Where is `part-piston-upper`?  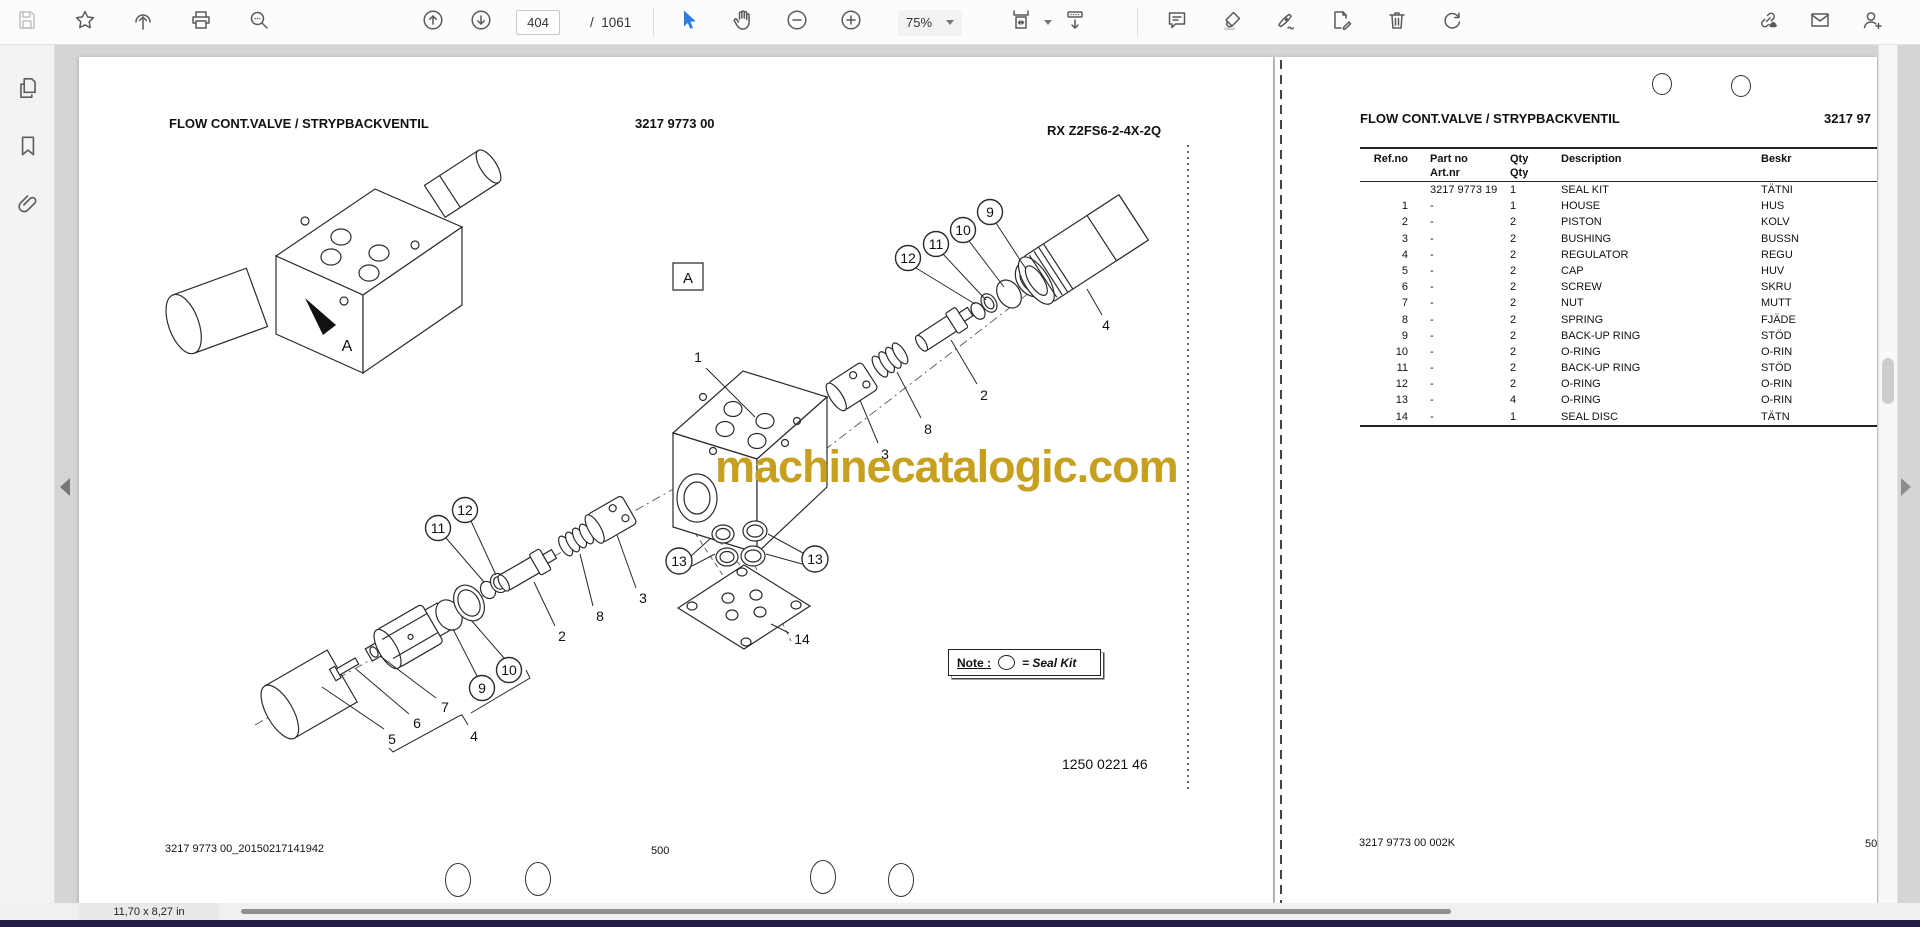 part-piston-upper is located at coordinates (944, 329).